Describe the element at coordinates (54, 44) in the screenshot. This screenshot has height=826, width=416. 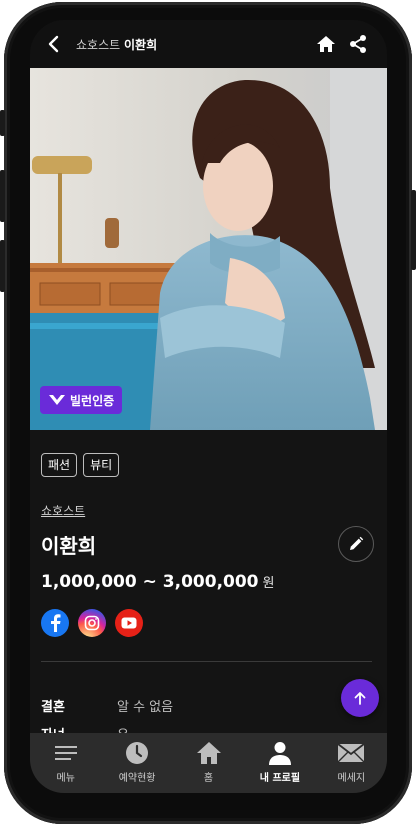
I see `back-icon` at that location.